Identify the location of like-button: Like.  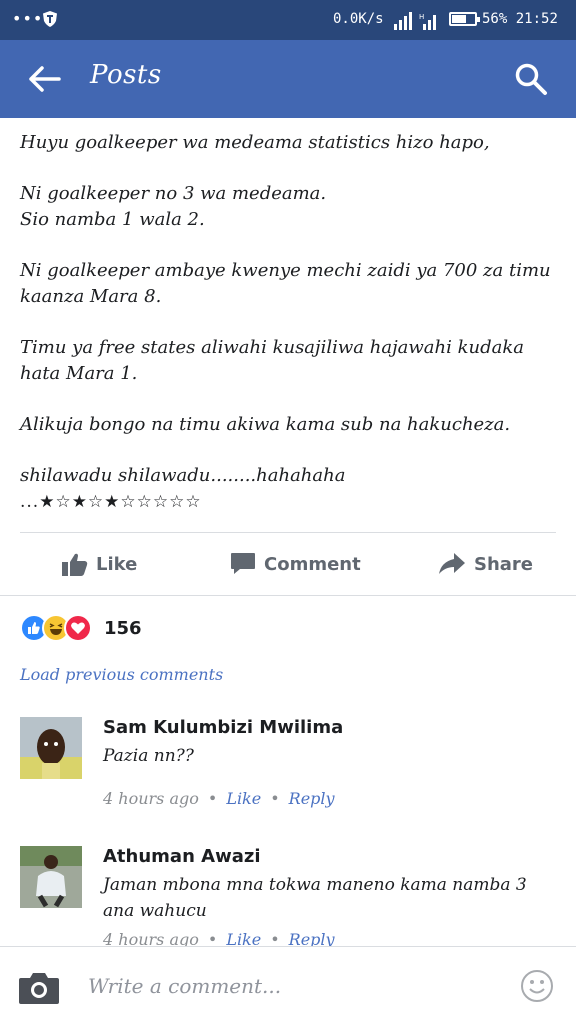
(99, 564).